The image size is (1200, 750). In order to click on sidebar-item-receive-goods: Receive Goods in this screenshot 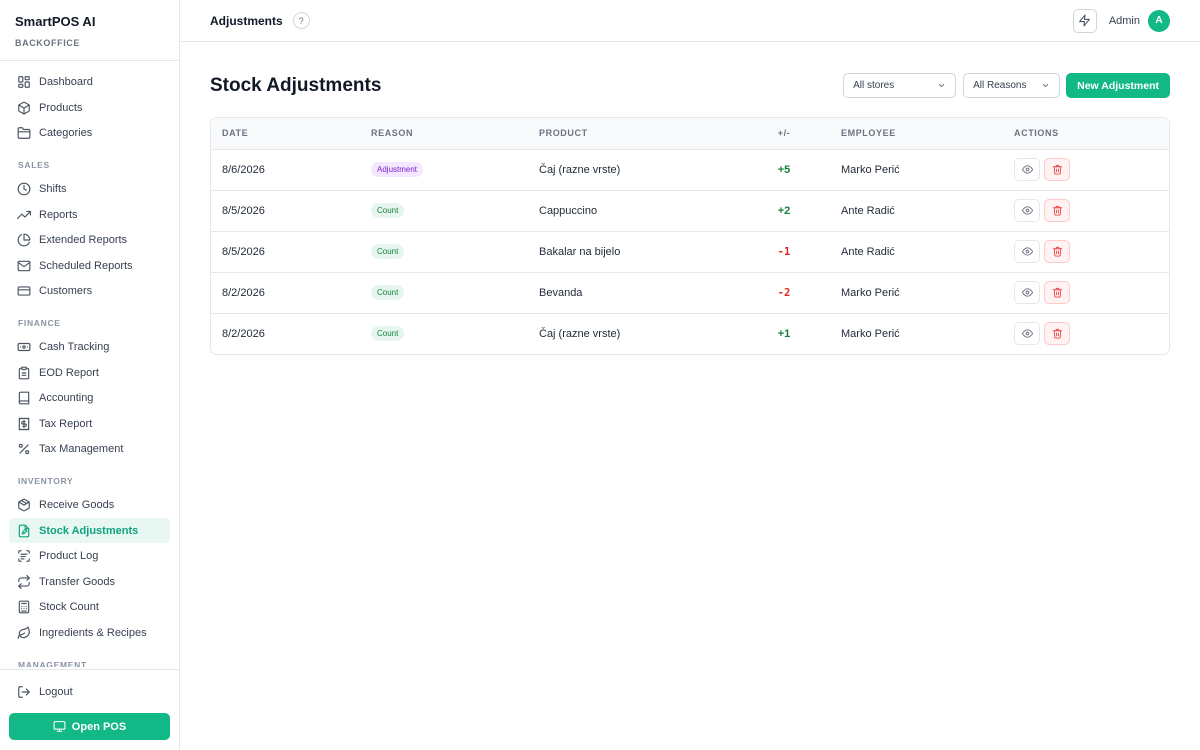, I will do `click(89, 505)`.